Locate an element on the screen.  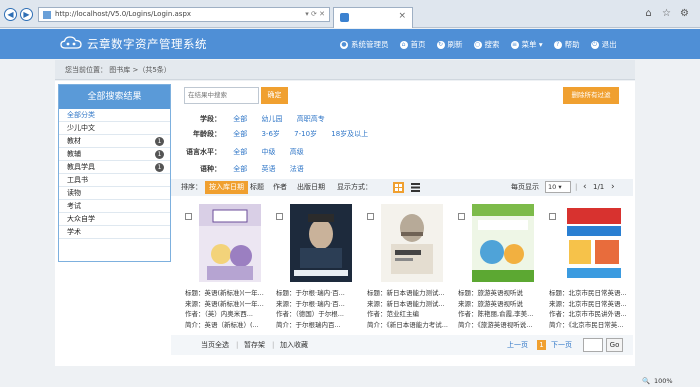
filter-option: 中级 is located at coordinates (268, 152).